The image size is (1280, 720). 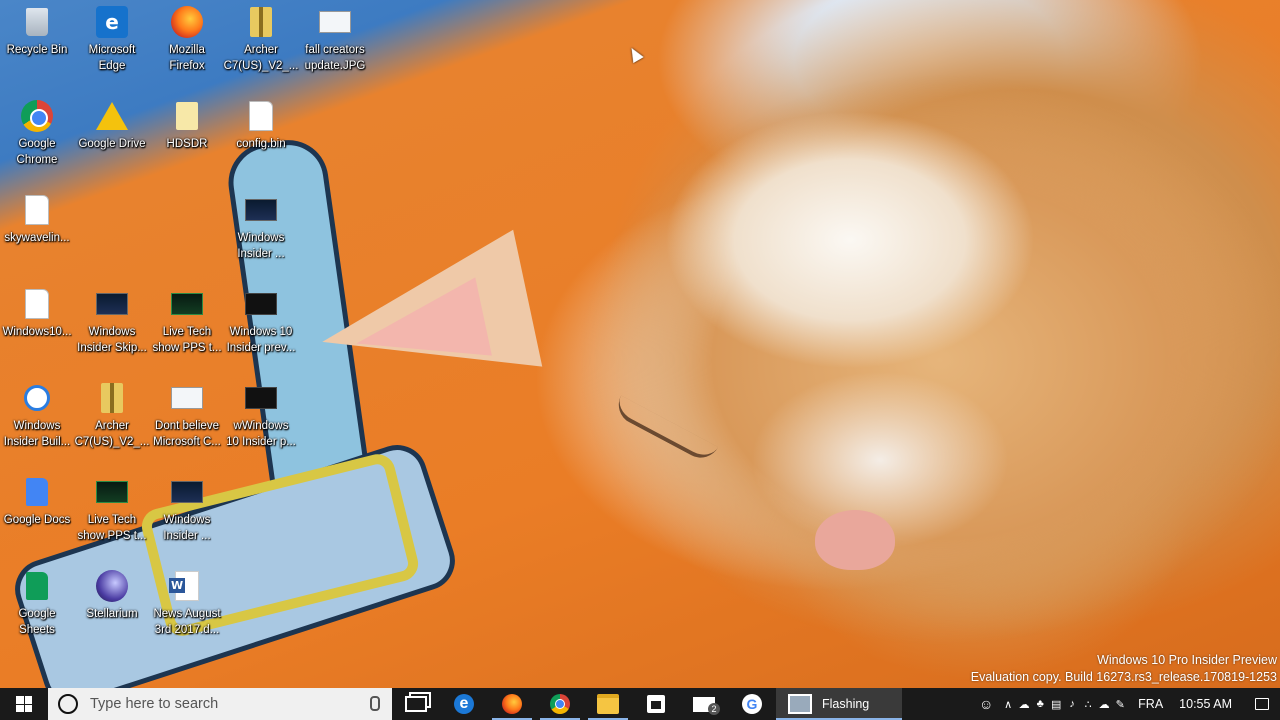 I want to click on desktop-icon-label: fall creators update.JPG, so click(x=335, y=58).